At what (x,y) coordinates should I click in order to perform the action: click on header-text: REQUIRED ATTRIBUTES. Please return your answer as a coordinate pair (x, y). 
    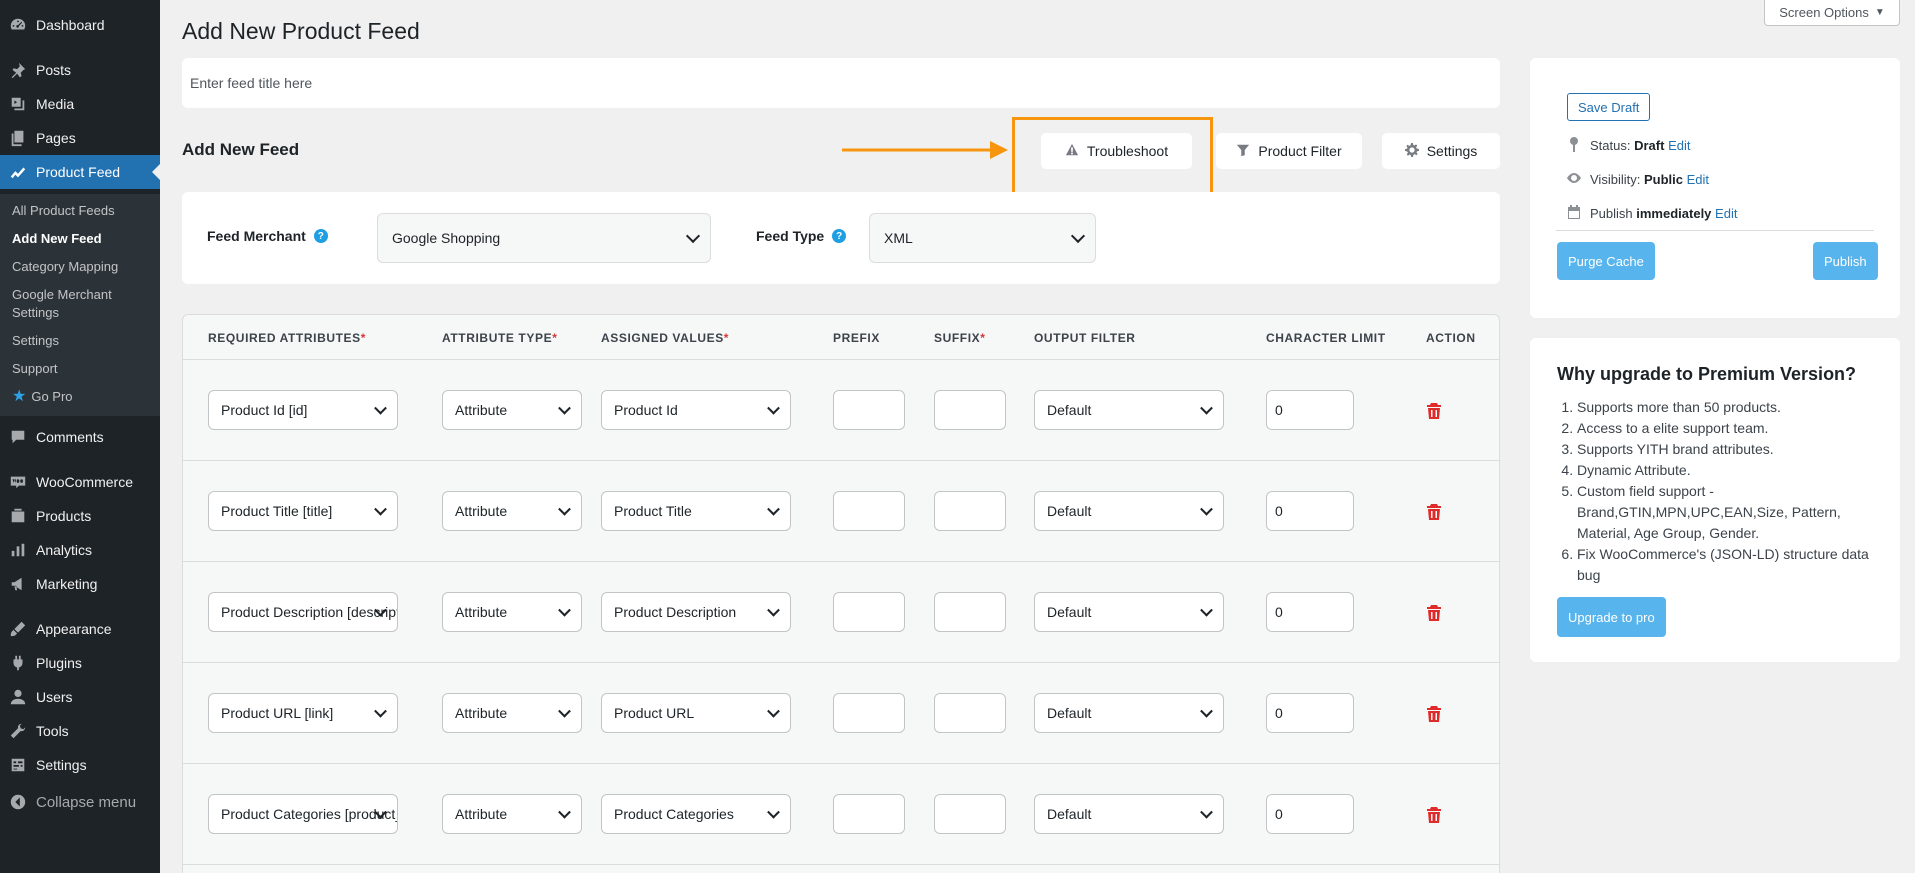
    Looking at the image, I should click on (284, 338).